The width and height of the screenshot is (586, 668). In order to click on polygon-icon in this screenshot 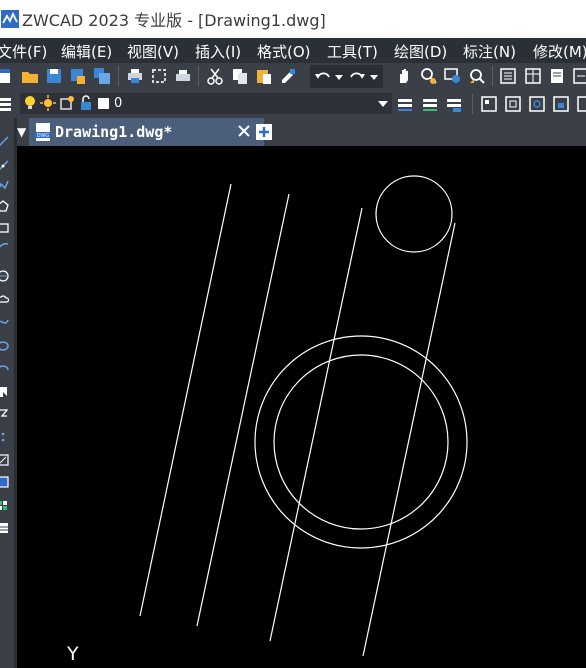, I will do `click(4, 206)`.